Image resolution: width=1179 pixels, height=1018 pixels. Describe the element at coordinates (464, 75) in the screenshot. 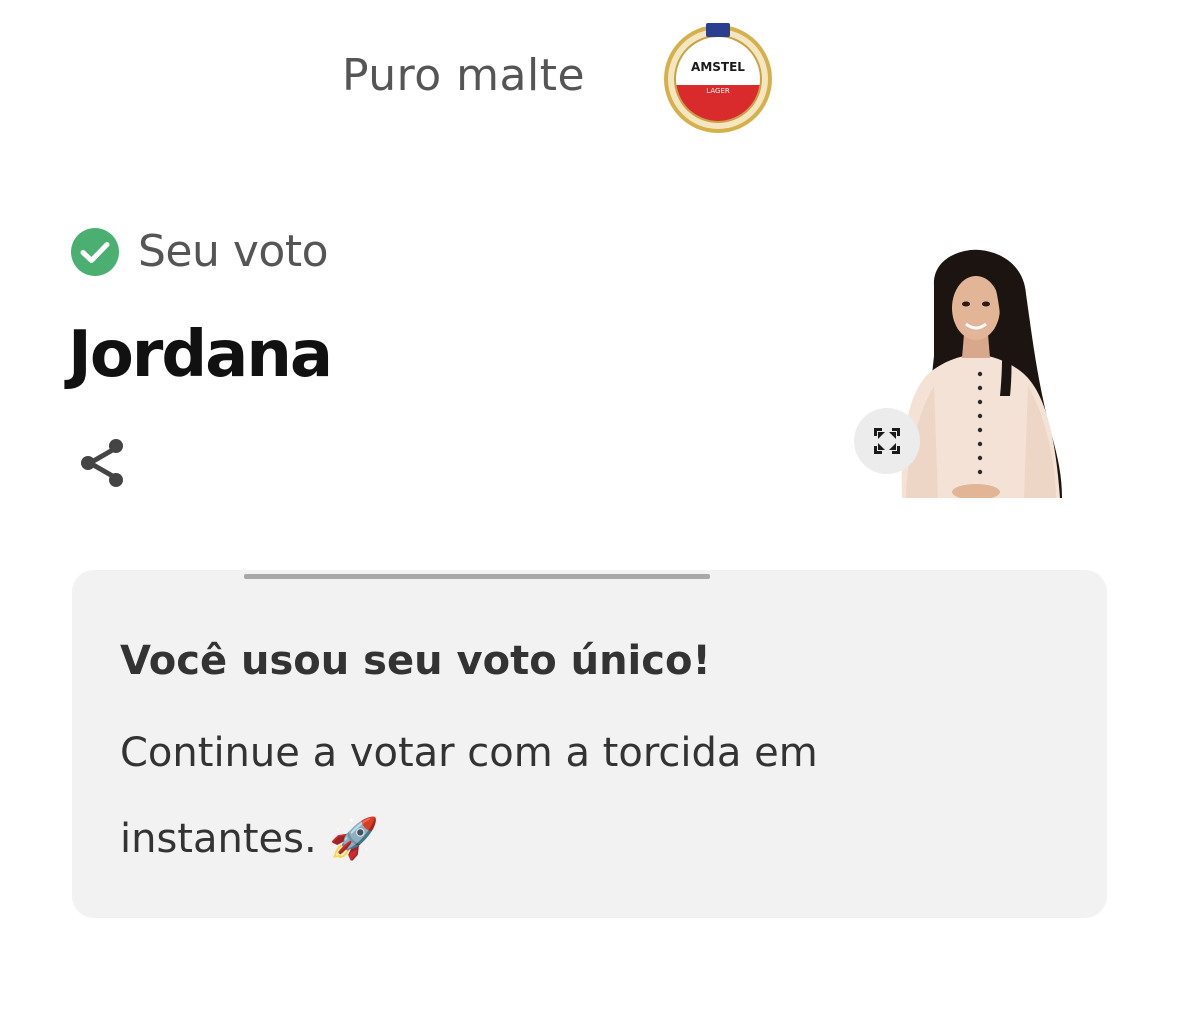

I see `sponsor-text: Puro malte` at that location.